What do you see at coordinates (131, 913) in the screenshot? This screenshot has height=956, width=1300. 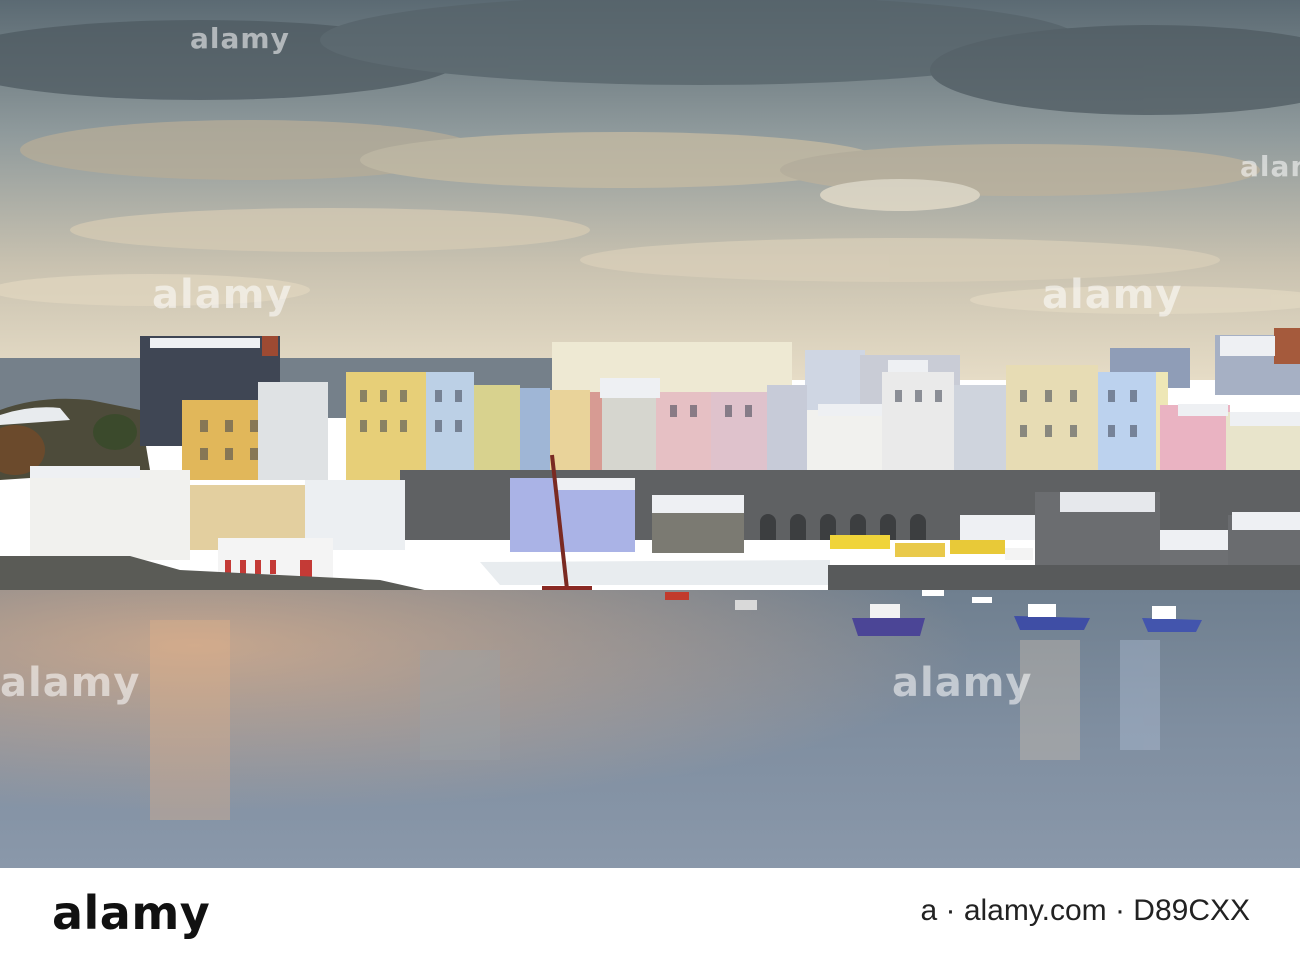 I see `alamy-logo: alamy` at bounding box center [131, 913].